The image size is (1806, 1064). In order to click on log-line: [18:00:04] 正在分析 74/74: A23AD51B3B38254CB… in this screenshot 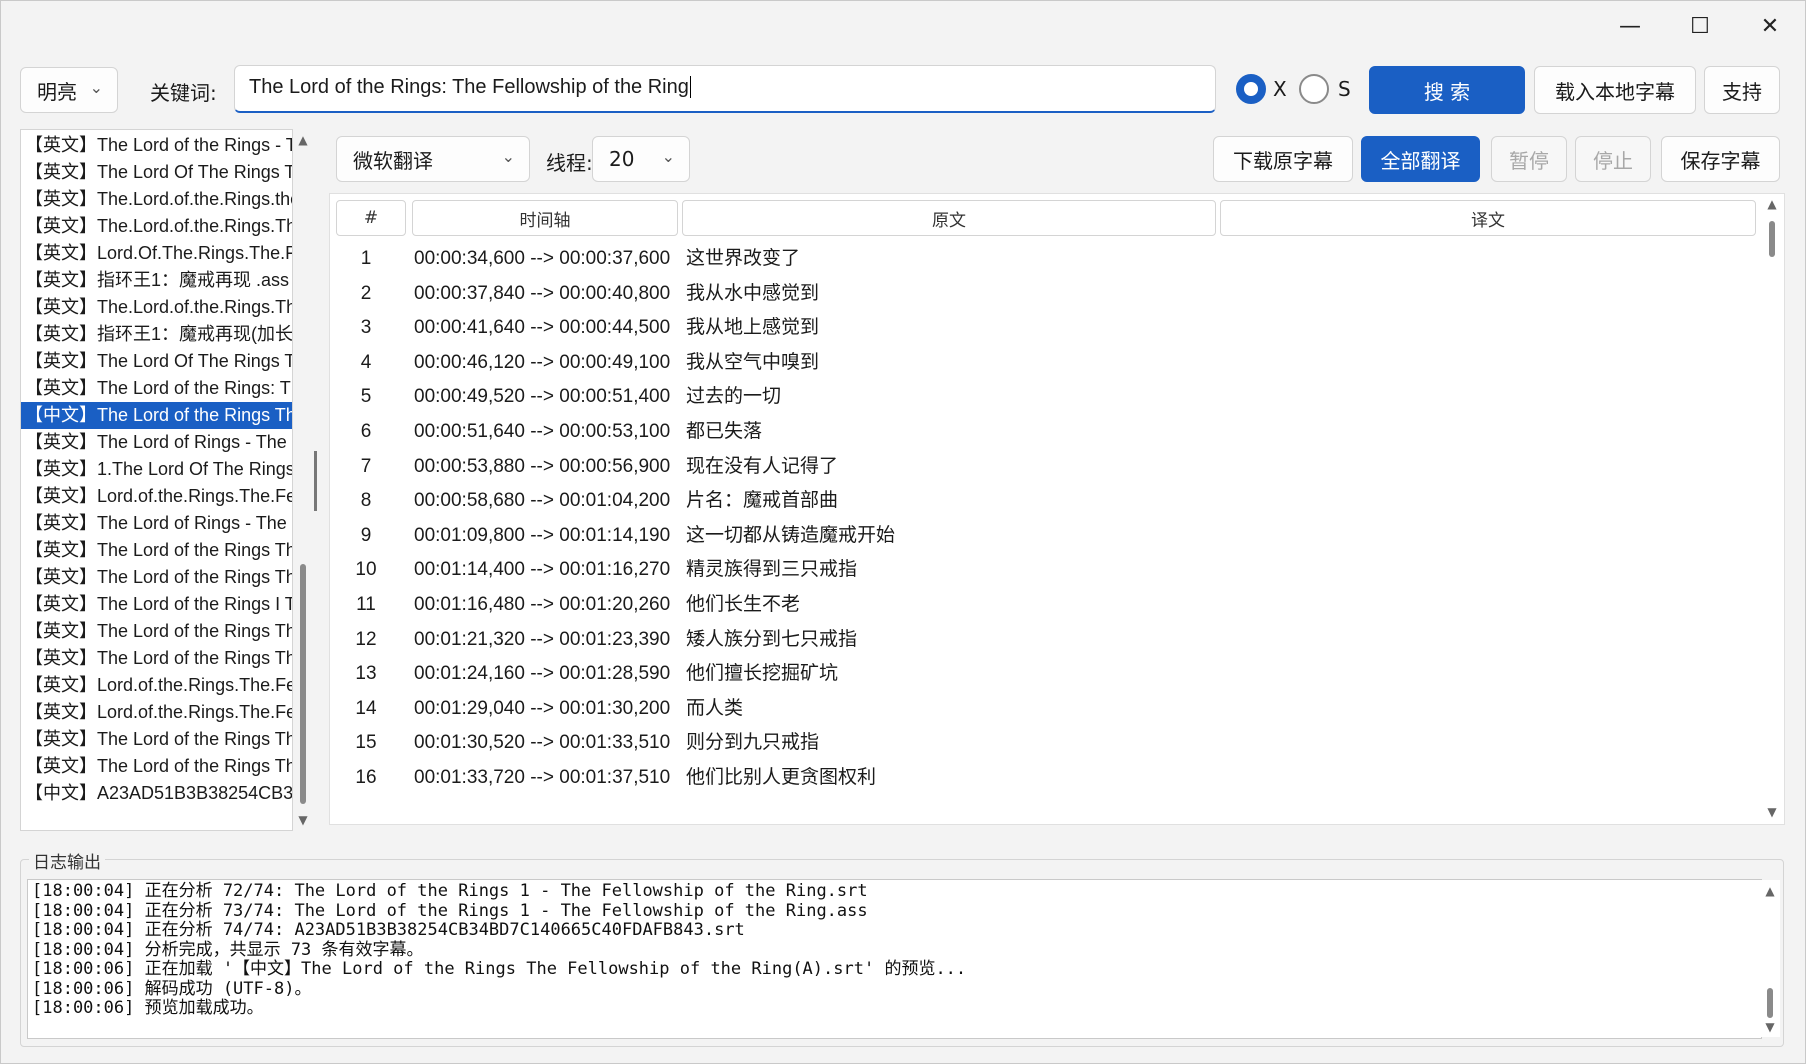, I will do `click(388, 930)`.